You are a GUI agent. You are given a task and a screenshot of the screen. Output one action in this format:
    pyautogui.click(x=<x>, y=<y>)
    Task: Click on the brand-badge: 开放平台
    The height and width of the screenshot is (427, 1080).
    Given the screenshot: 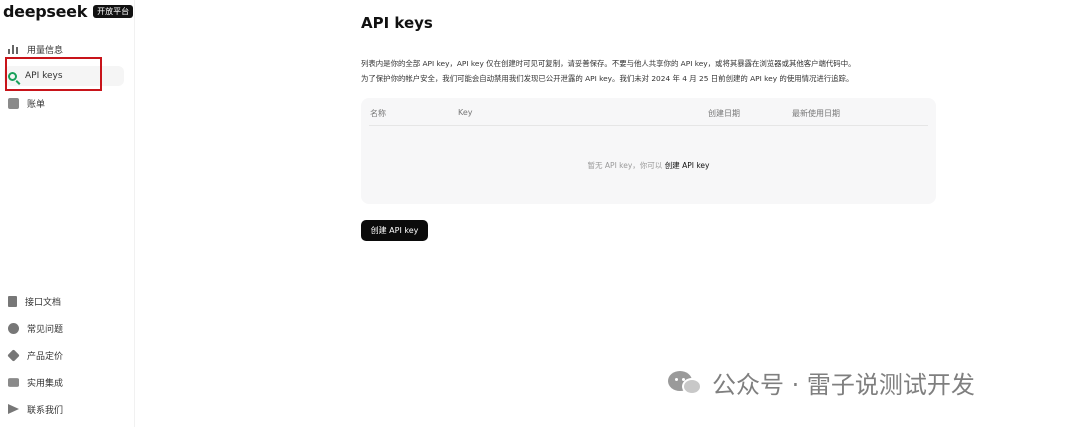 What is the action you would take?
    pyautogui.click(x=113, y=11)
    